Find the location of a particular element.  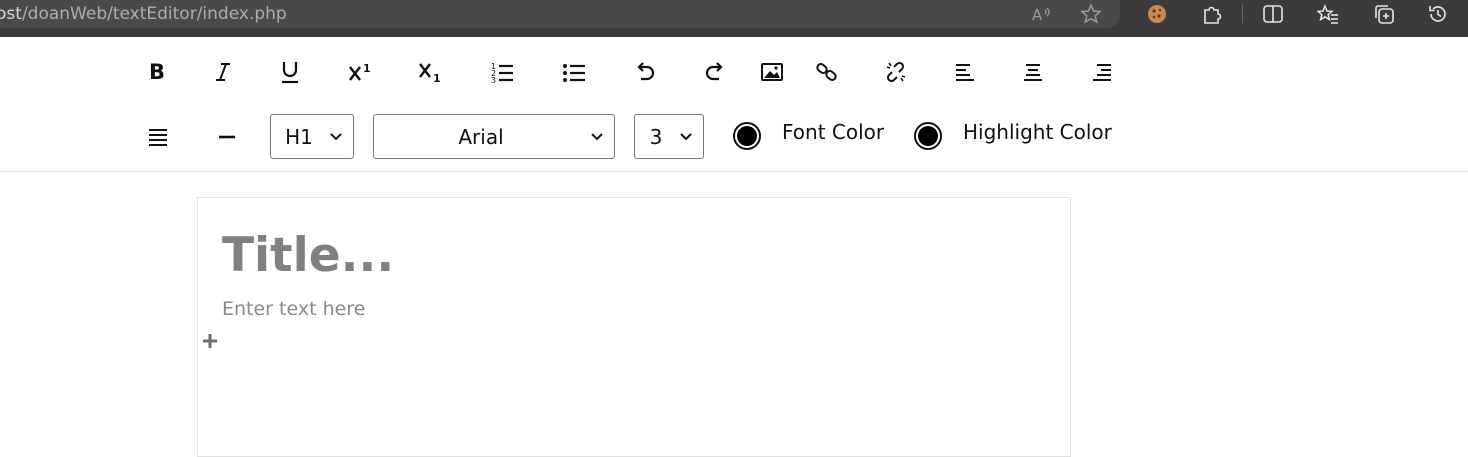

redo-button is located at coordinates (715, 72).